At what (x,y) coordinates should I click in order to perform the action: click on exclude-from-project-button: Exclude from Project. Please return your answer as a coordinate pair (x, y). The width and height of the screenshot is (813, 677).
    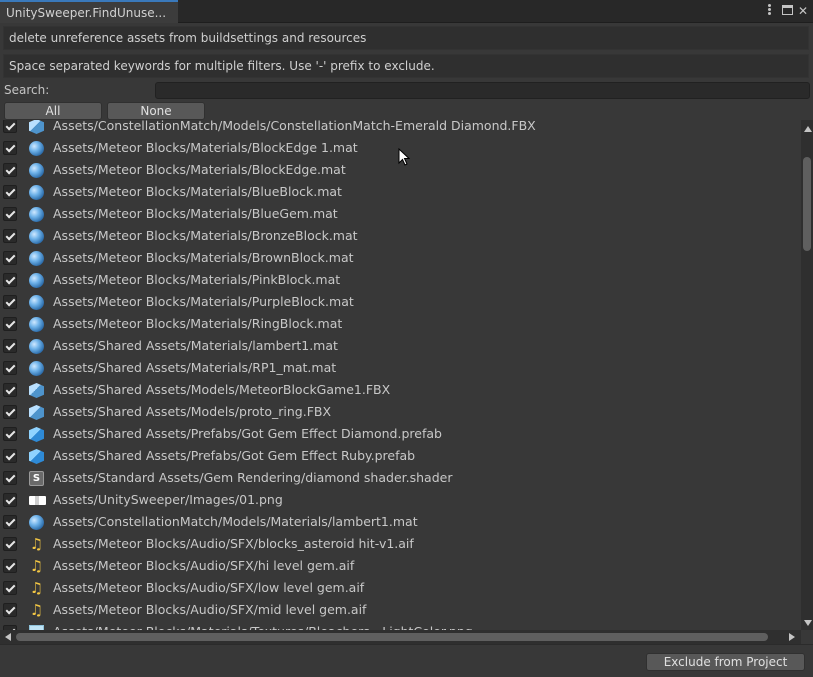
    Looking at the image, I should click on (725, 662).